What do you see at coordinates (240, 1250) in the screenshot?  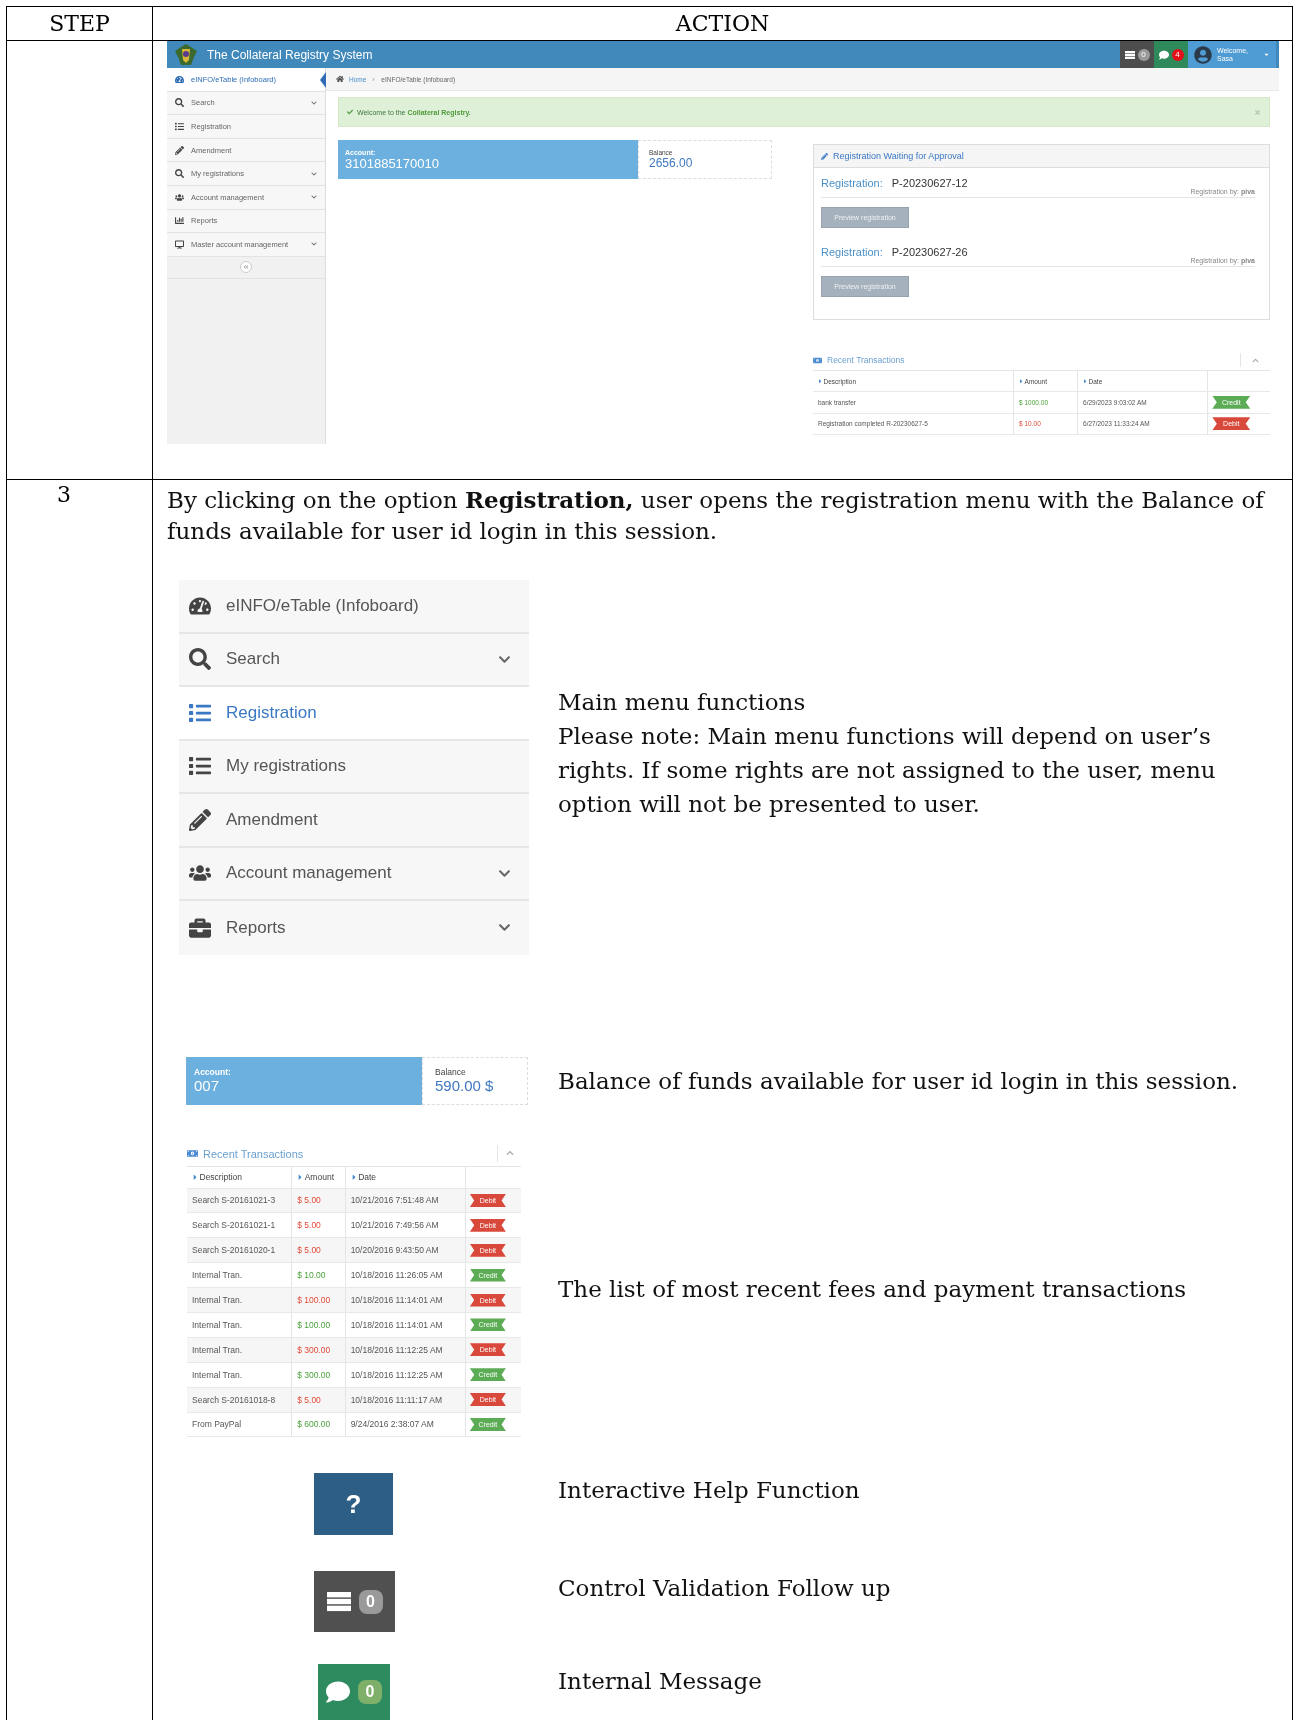 I see `table-cell: Search S-20161020-1` at bounding box center [240, 1250].